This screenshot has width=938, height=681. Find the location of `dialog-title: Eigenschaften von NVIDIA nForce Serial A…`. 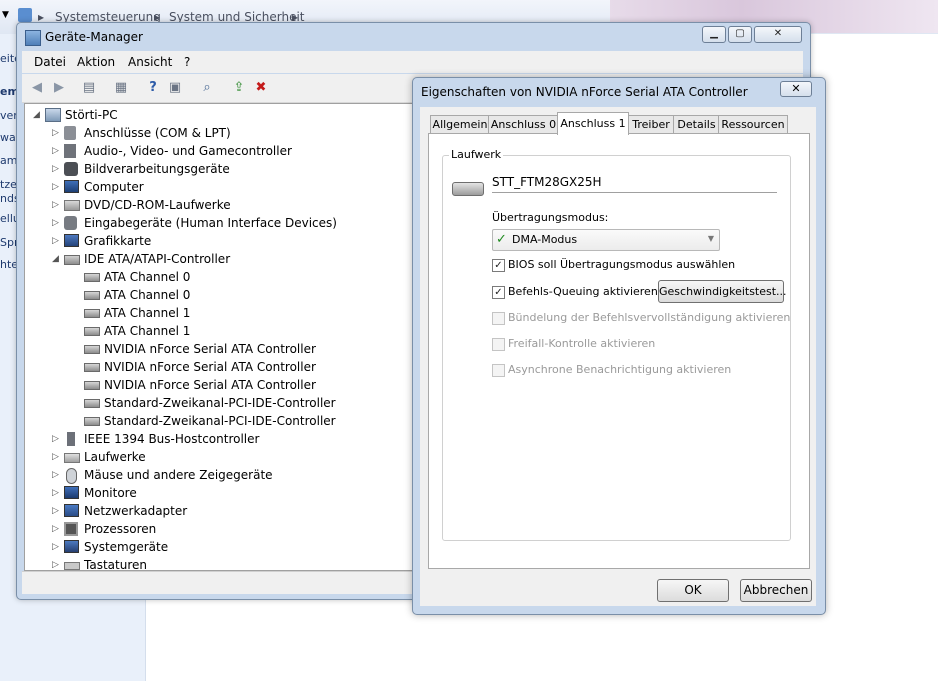

dialog-title: Eigenschaften von NVIDIA nForce Serial A… is located at coordinates (584, 92).